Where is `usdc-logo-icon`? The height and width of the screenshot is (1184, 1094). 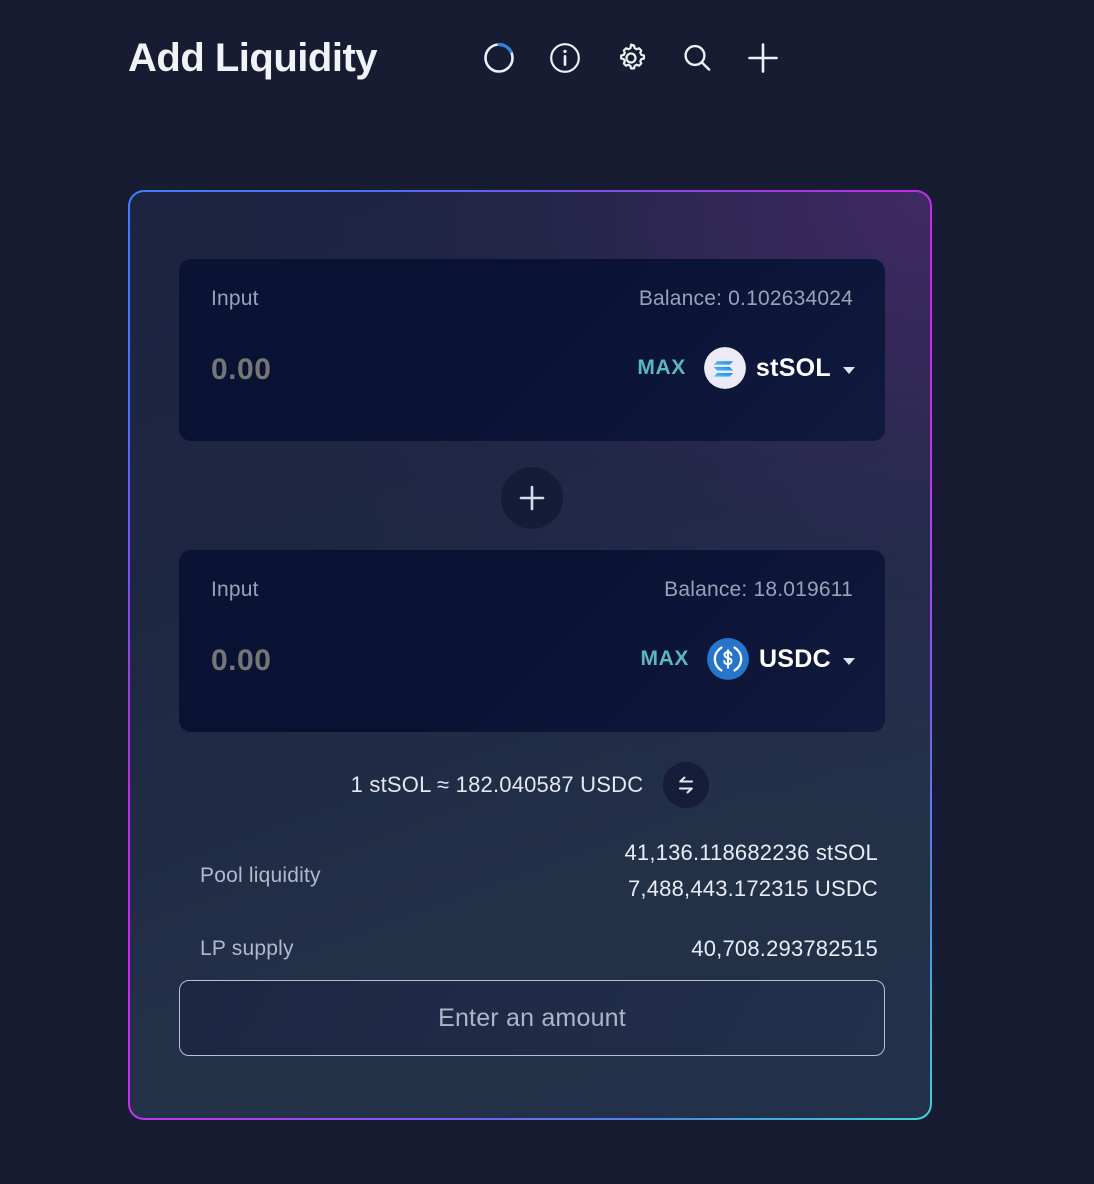
usdc-logo-icon is located at coordinates (727, 659).